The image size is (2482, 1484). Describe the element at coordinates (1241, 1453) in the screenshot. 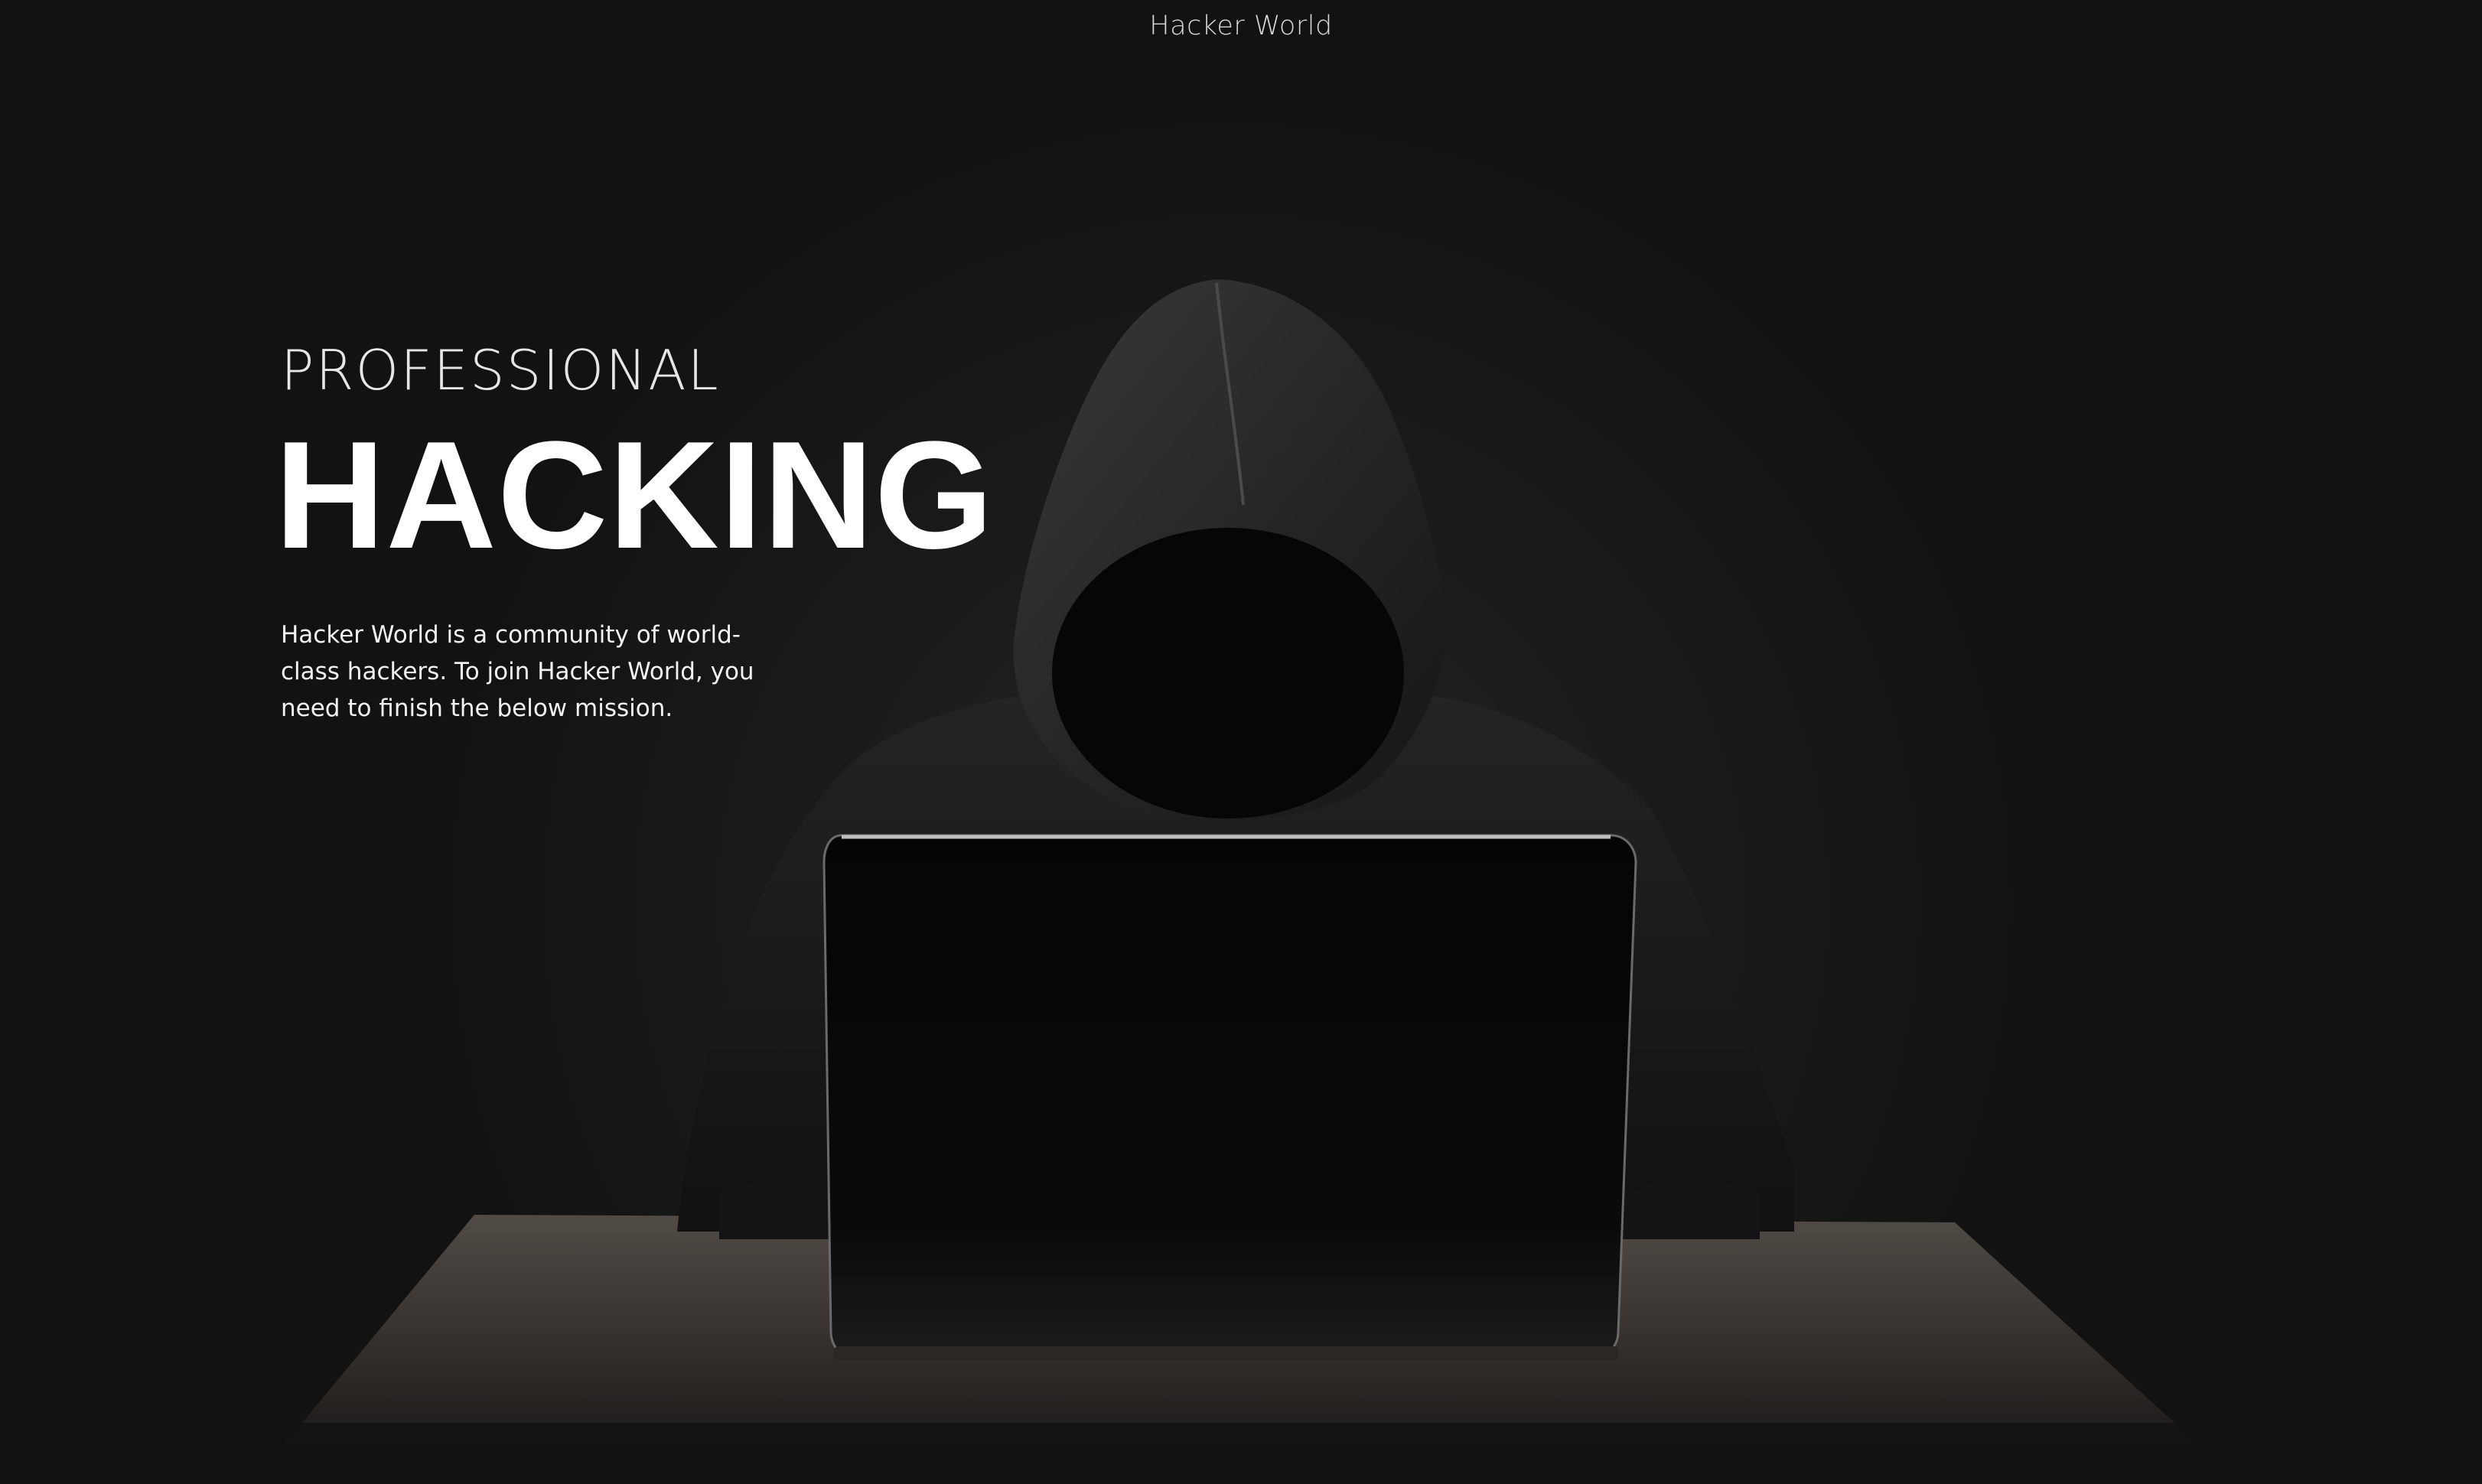

I see `bottom-fade` at that location.